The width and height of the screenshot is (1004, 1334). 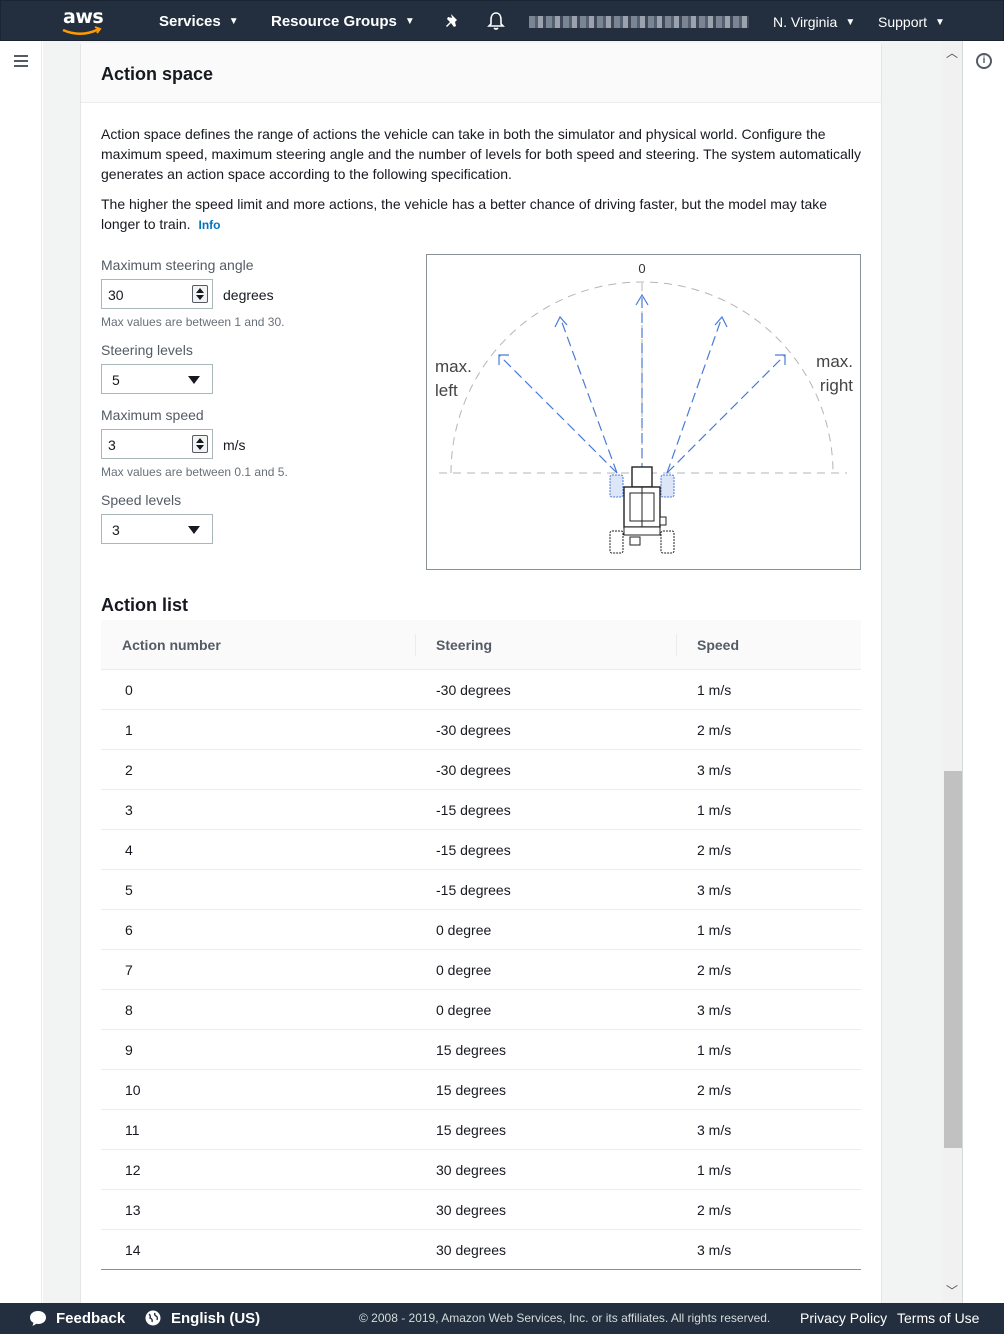 What do you see at coordinates (726, 414) in the screenshot?
I see `arrow-max-right` at bounding box center [726, 414].